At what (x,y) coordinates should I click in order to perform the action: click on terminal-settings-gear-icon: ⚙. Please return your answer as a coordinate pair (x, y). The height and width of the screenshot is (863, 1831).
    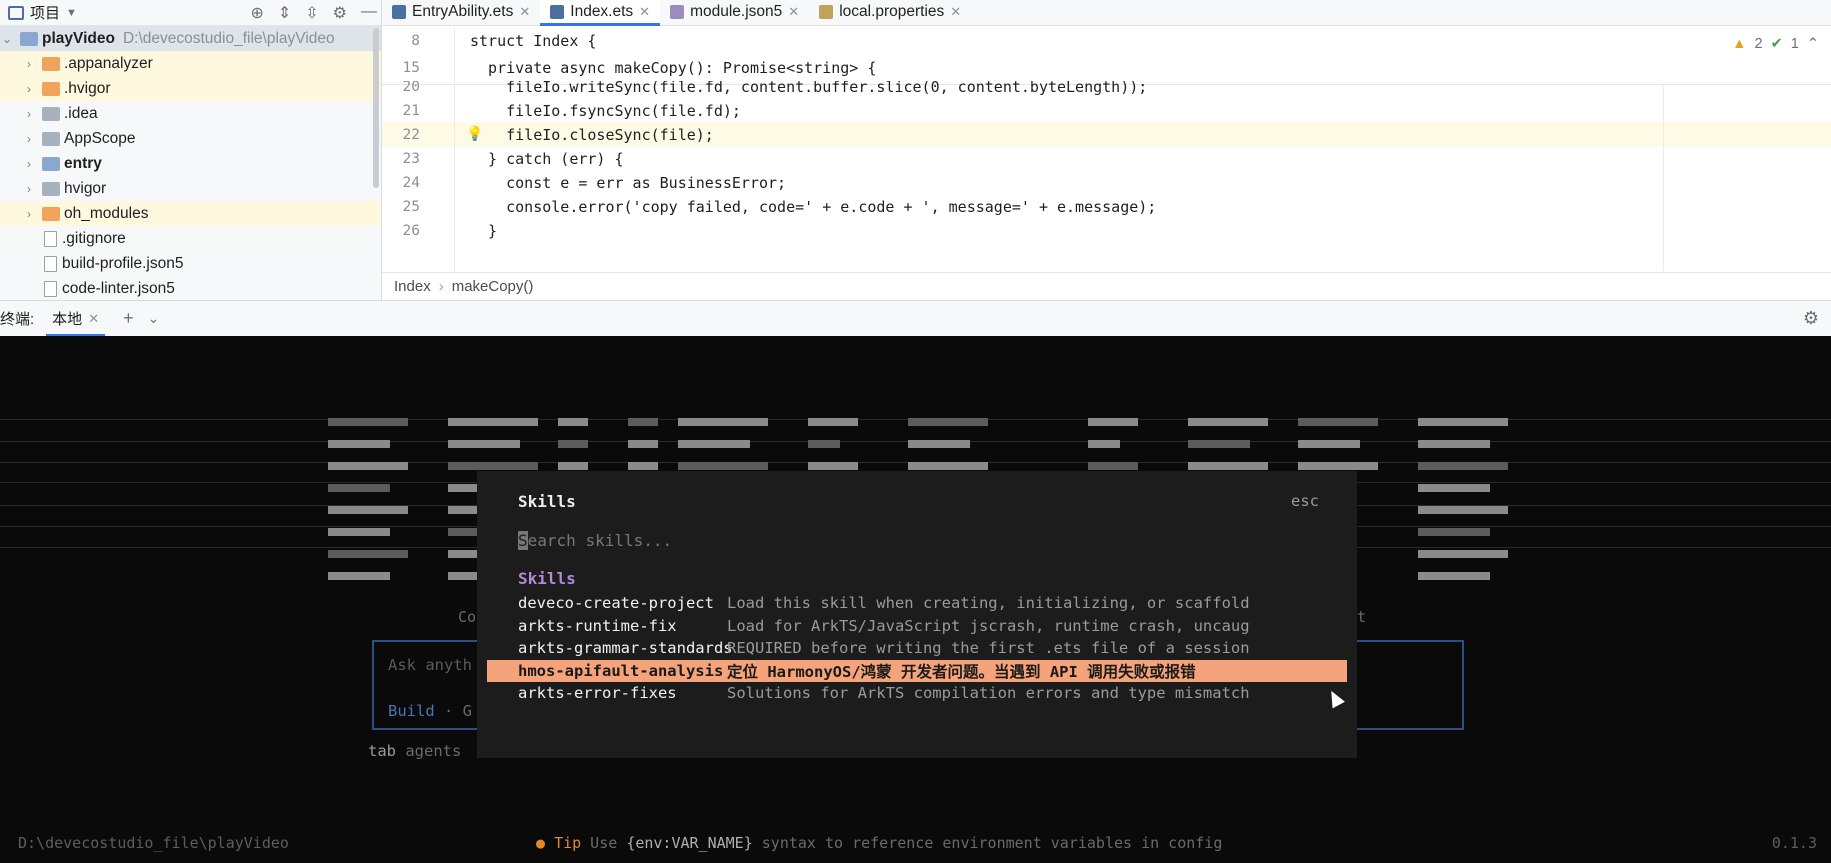
    Looking at the image, I should click on (1811, 318).